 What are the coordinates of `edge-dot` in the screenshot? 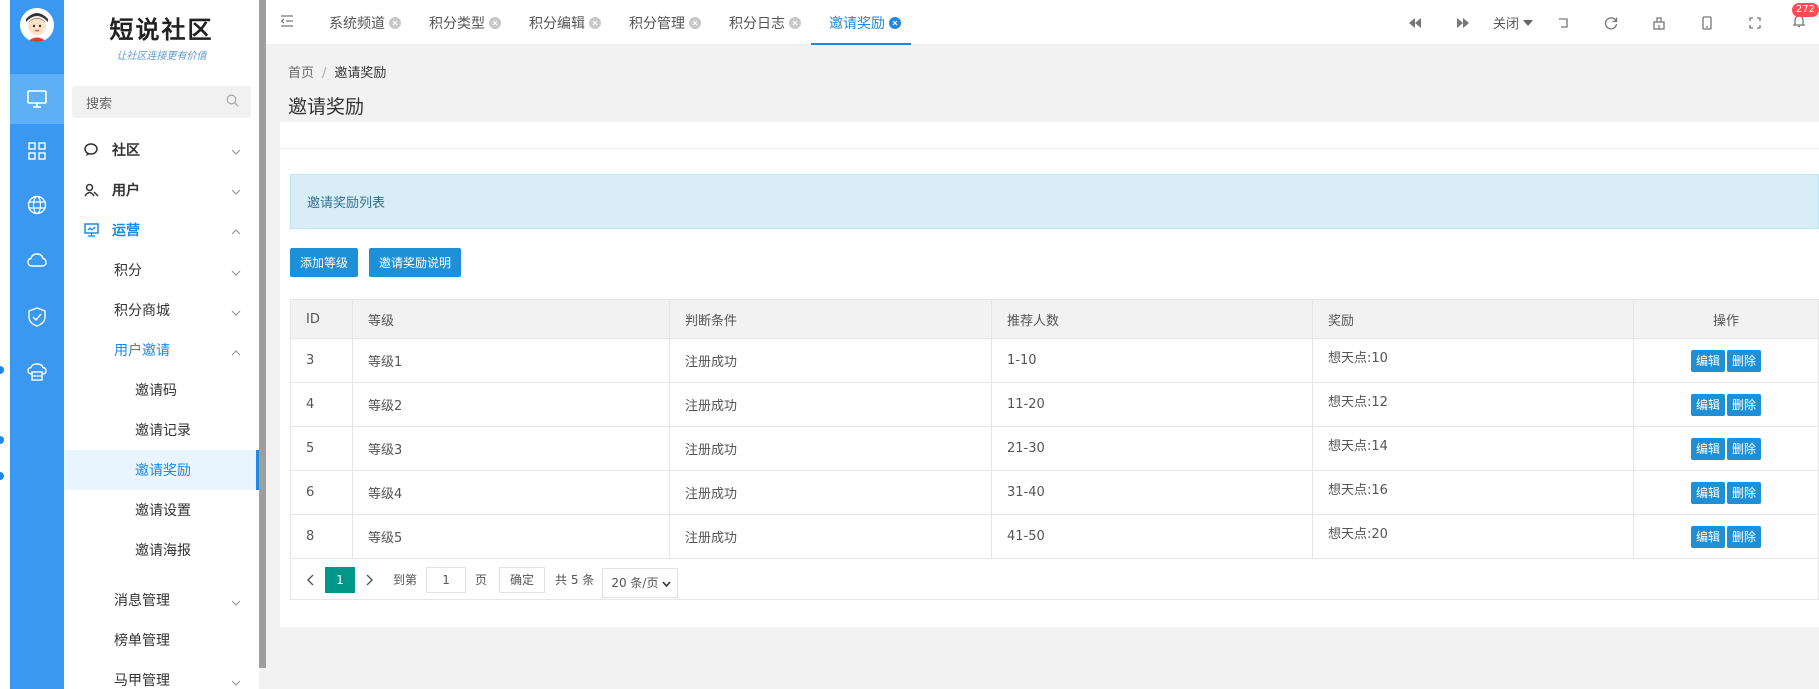 It's located at (2, 476).